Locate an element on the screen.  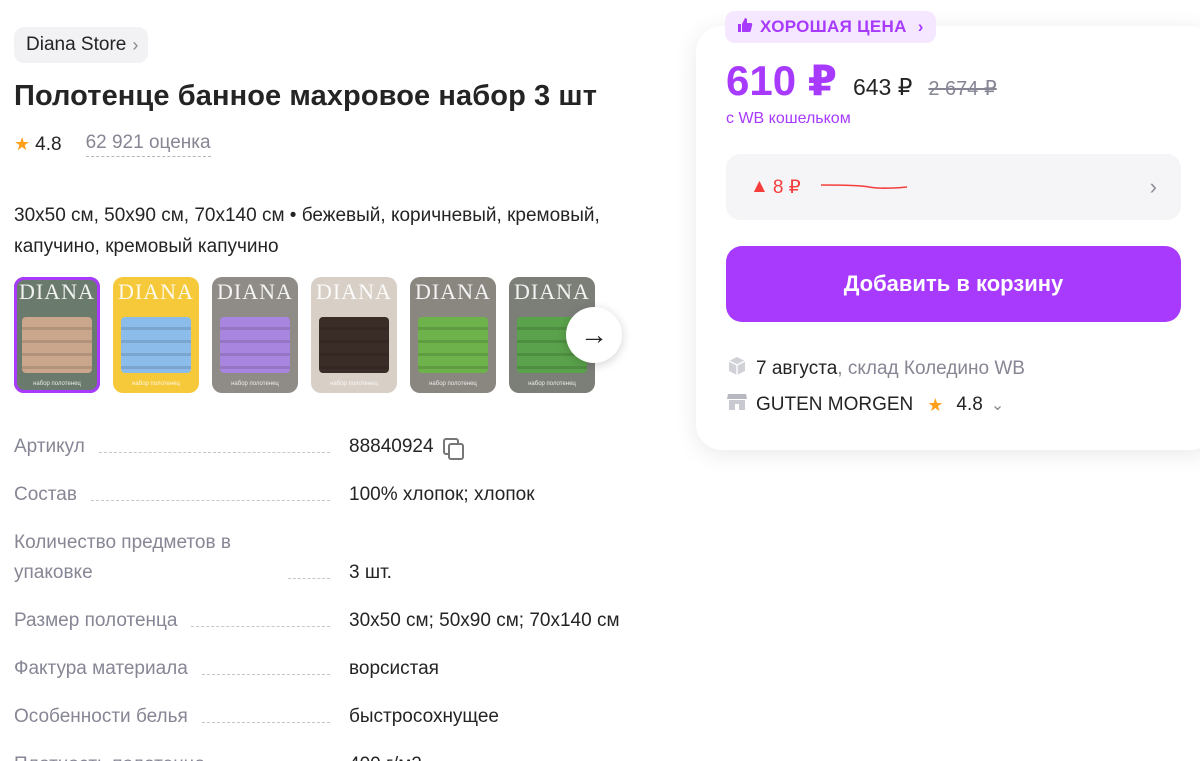
spec-key: Артикул is located at coordinates (174, 447).